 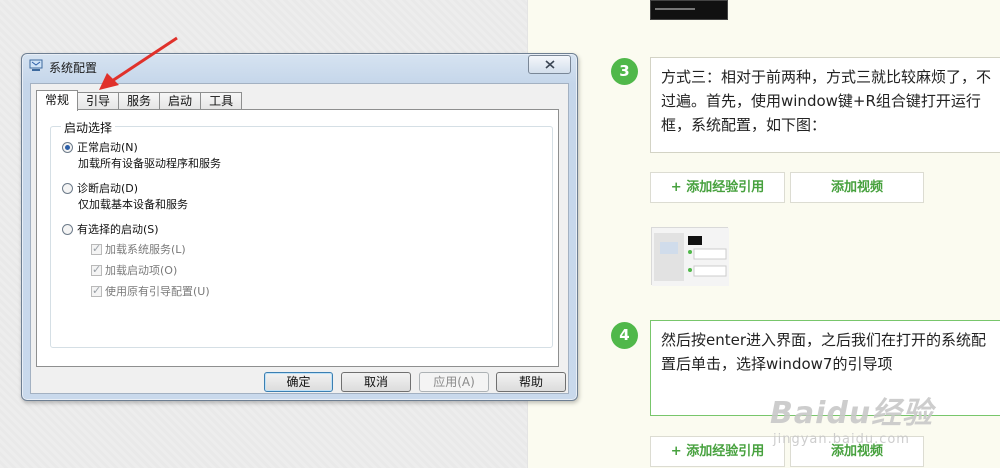 I want to click on tab-tools: 工具, so click(x=221, y=101).